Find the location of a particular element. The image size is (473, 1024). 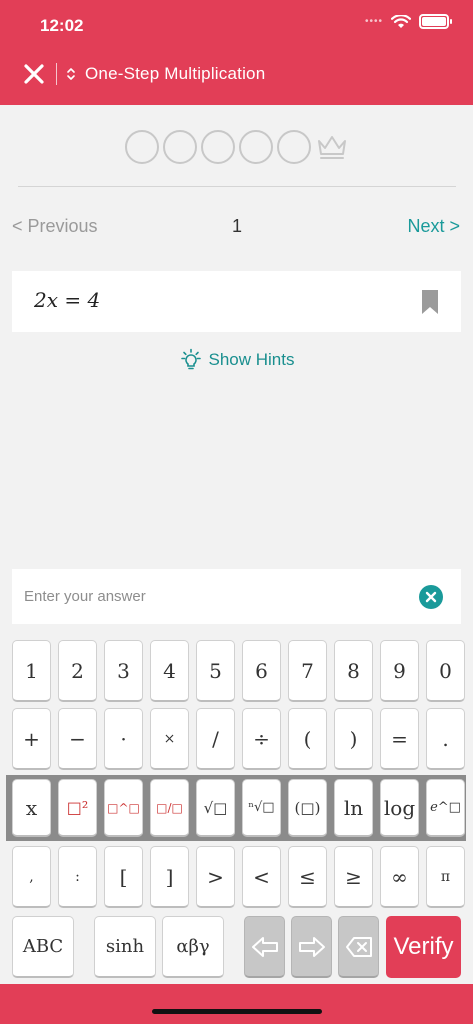

nav-row: One-Step Multiplication is located at coordinates (143, 74).